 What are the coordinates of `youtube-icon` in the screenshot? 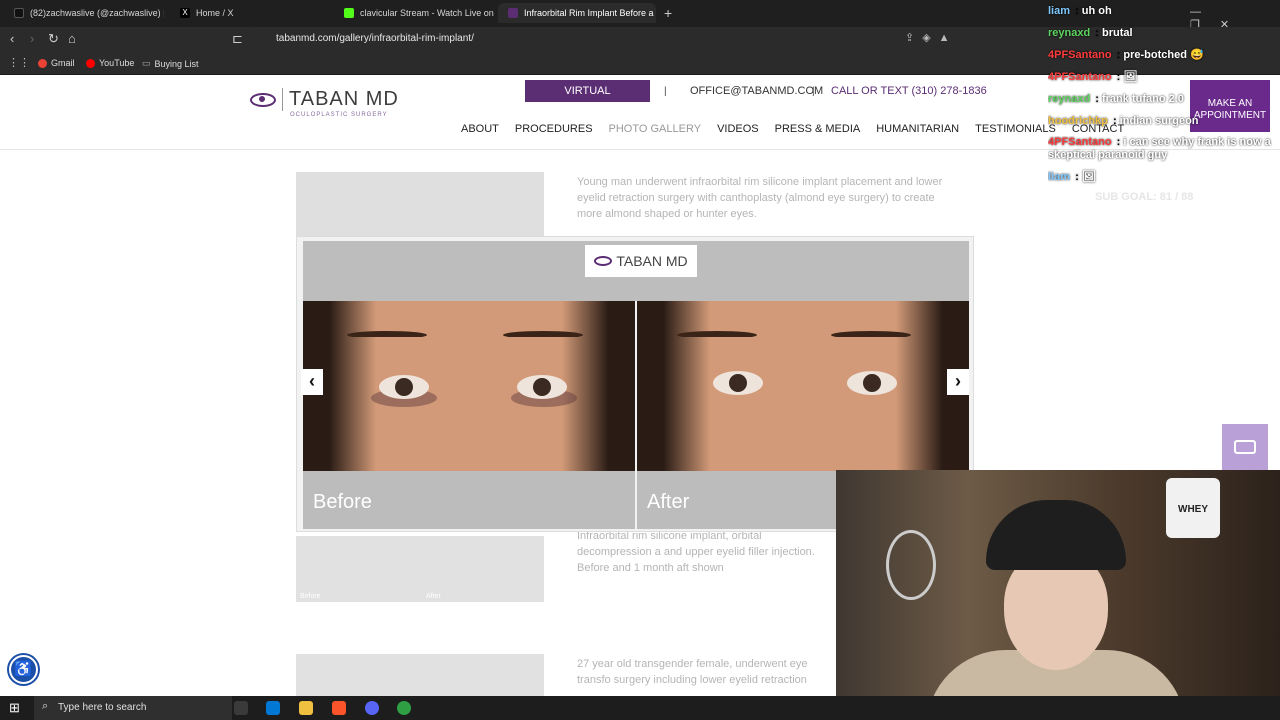 It's located at (90, 63).